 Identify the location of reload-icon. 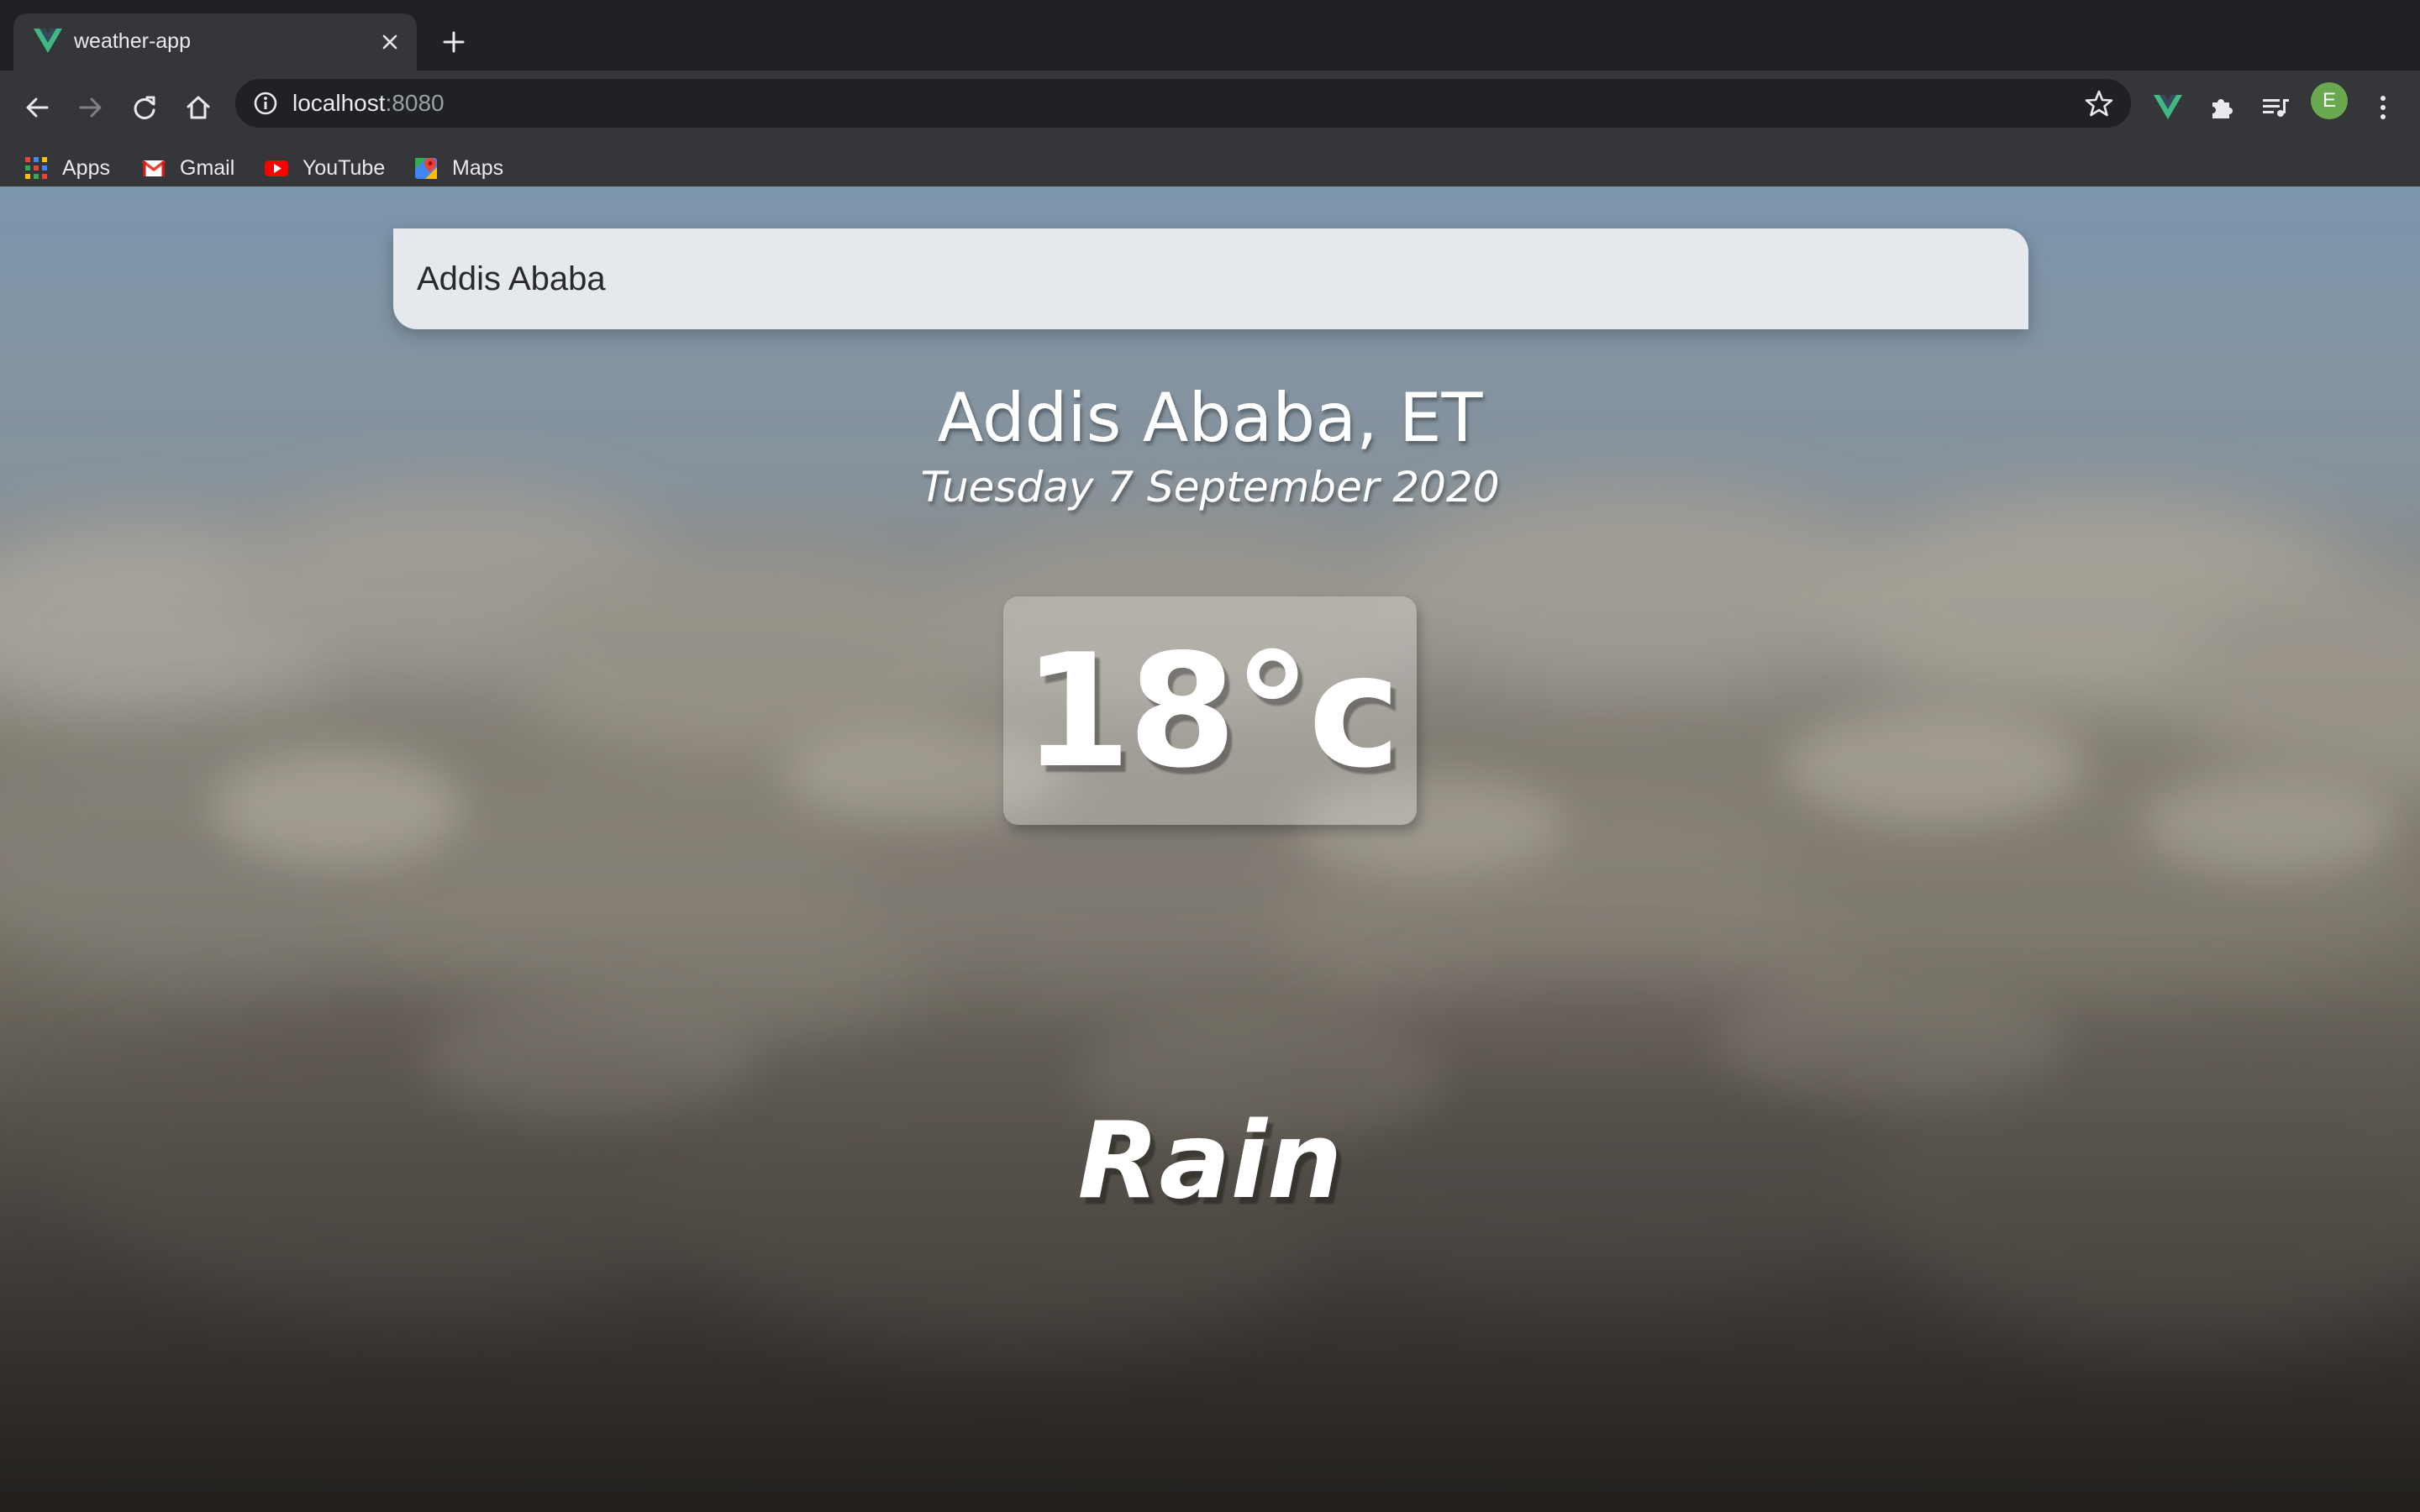
(144, 107).